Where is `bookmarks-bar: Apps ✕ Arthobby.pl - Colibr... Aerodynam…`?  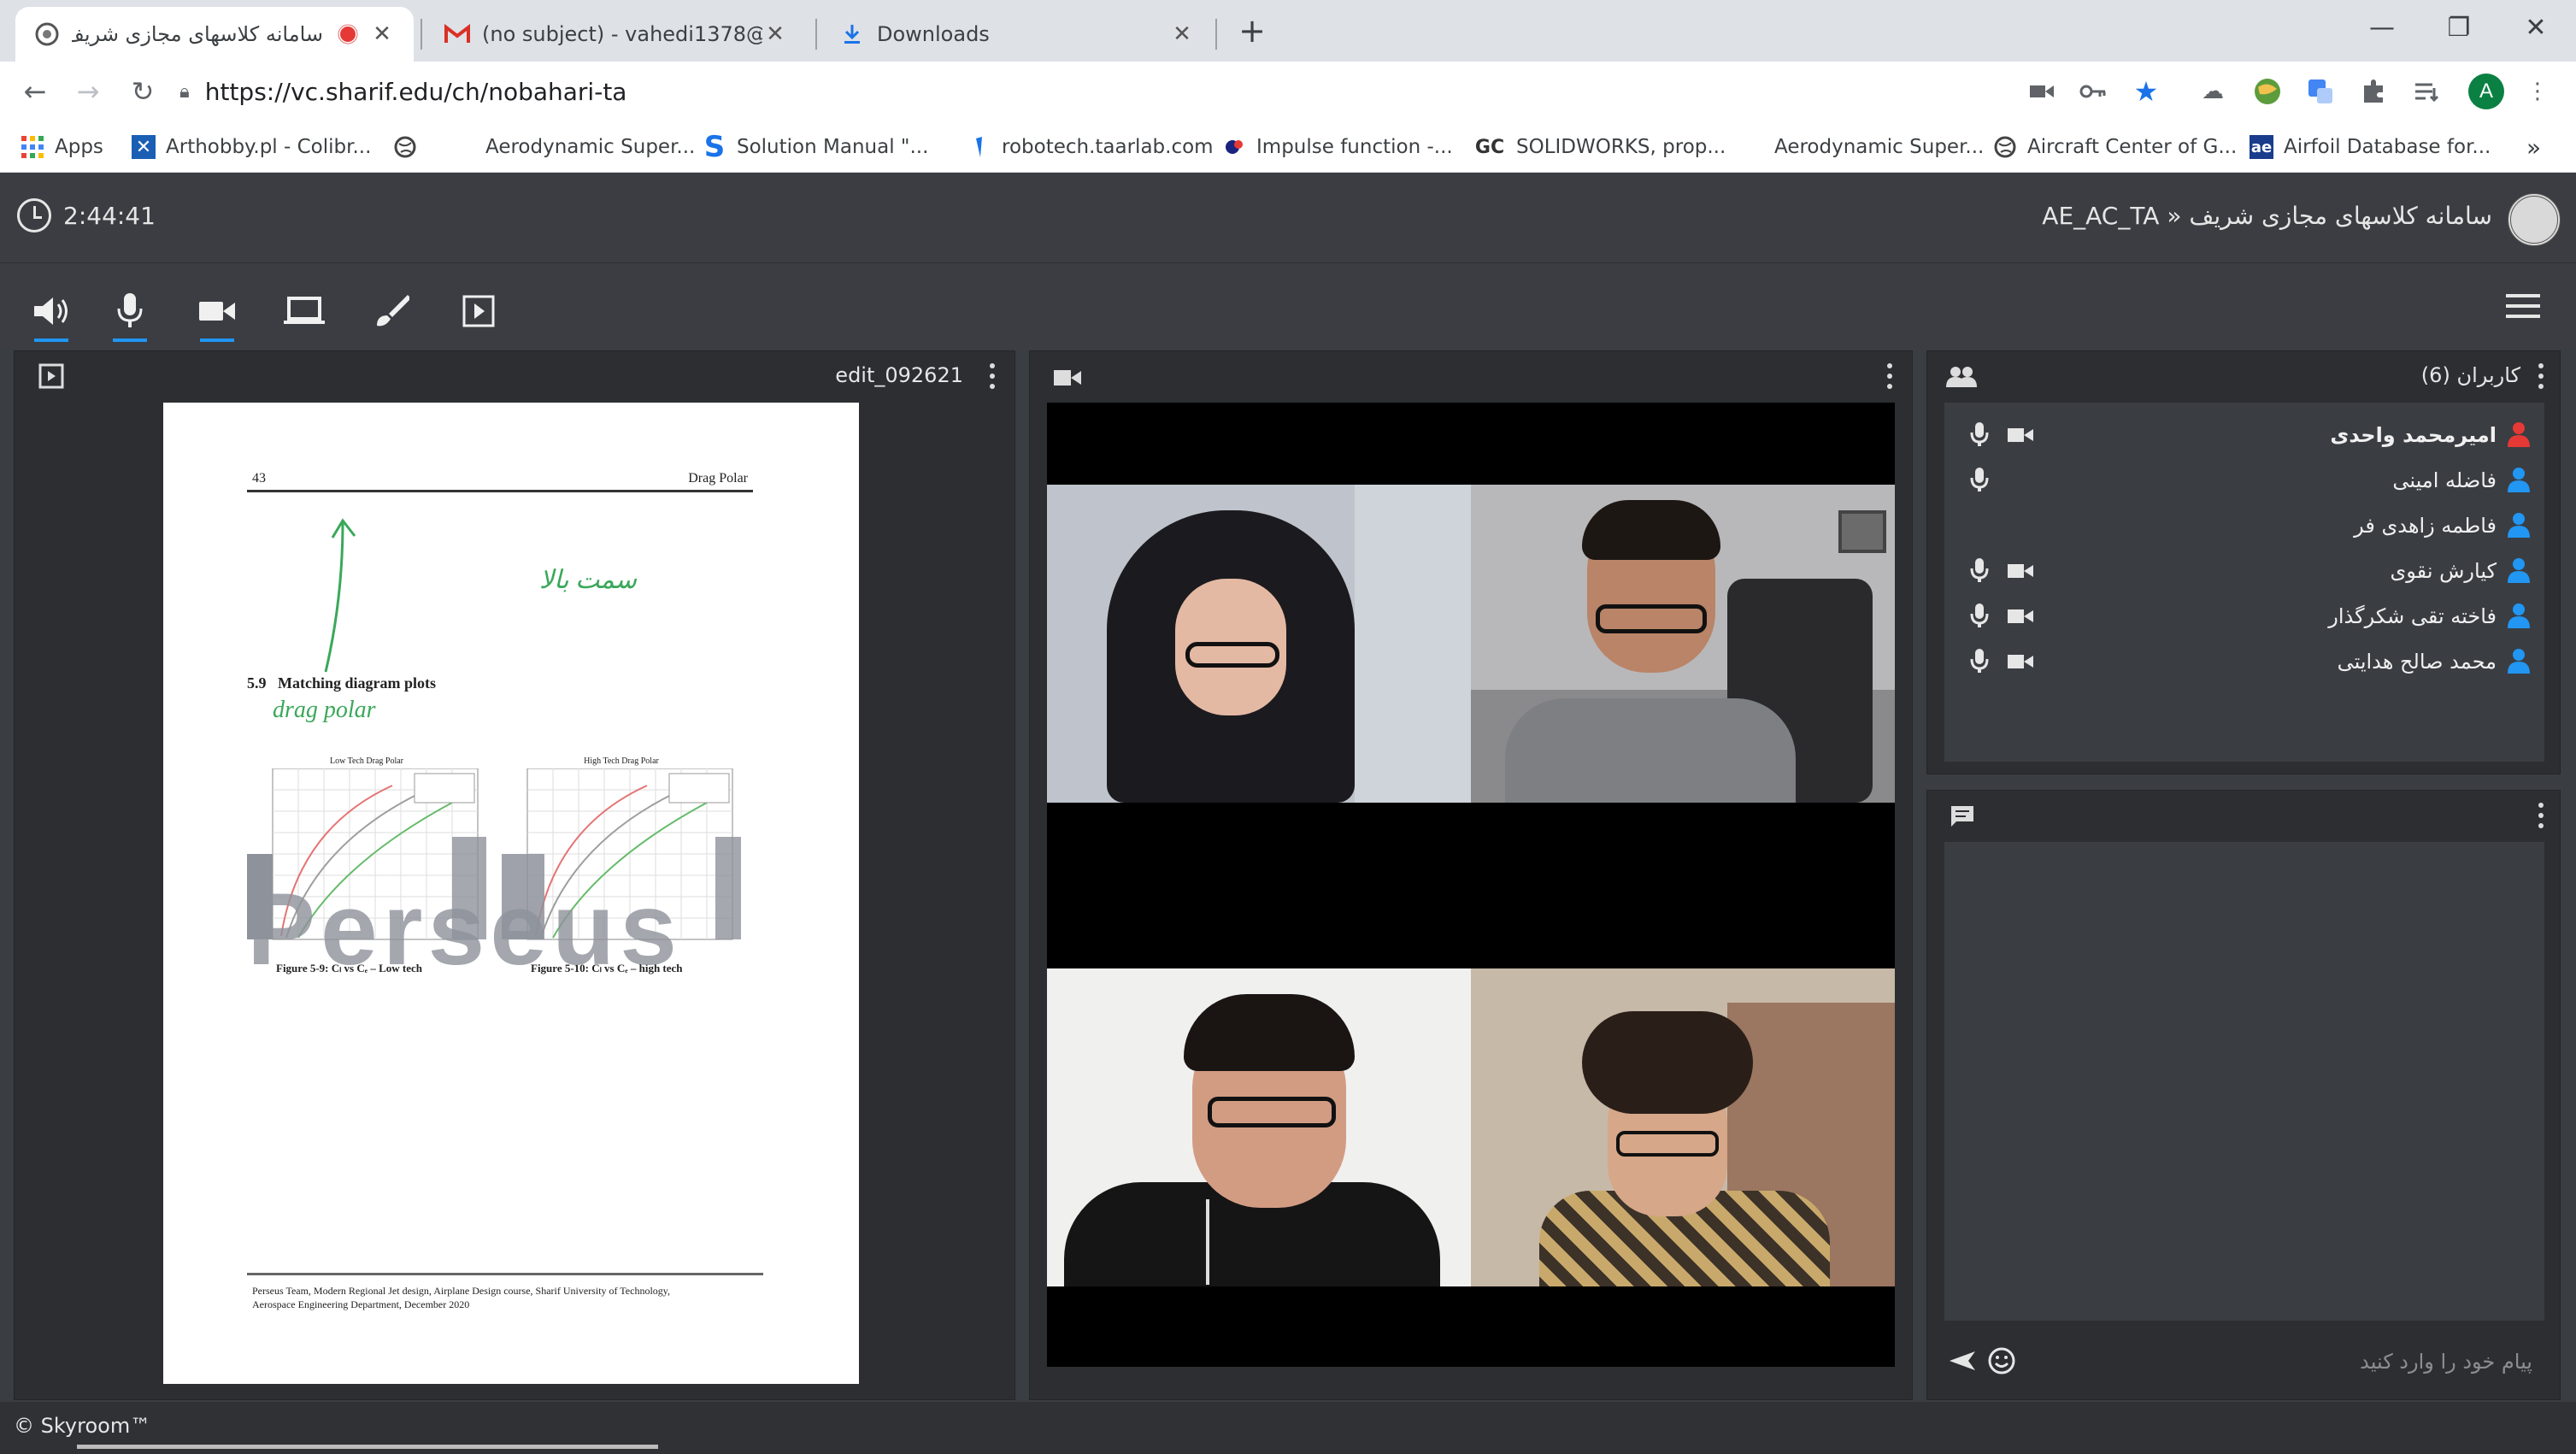 bookmarks-bar: Apps ✕ Arthobby.pl - Colibr... Aerodynam… is located at coordinates (1288, 147).